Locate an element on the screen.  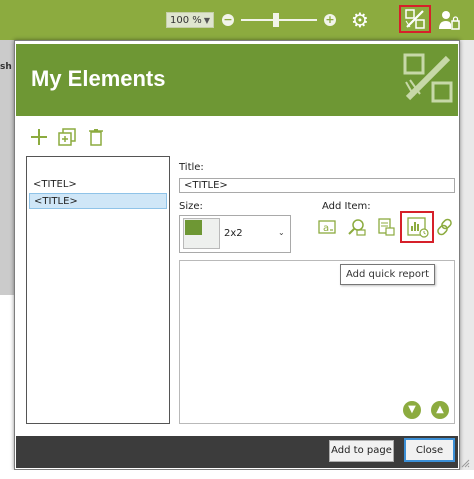
size-preview-fill is located at coordinates (193, 227).